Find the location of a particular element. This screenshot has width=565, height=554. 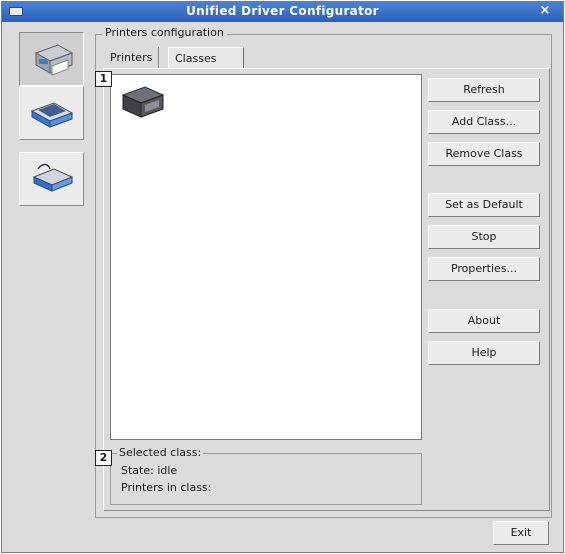

selected-class-title: Selected class: is located at coordinates (160, 452).